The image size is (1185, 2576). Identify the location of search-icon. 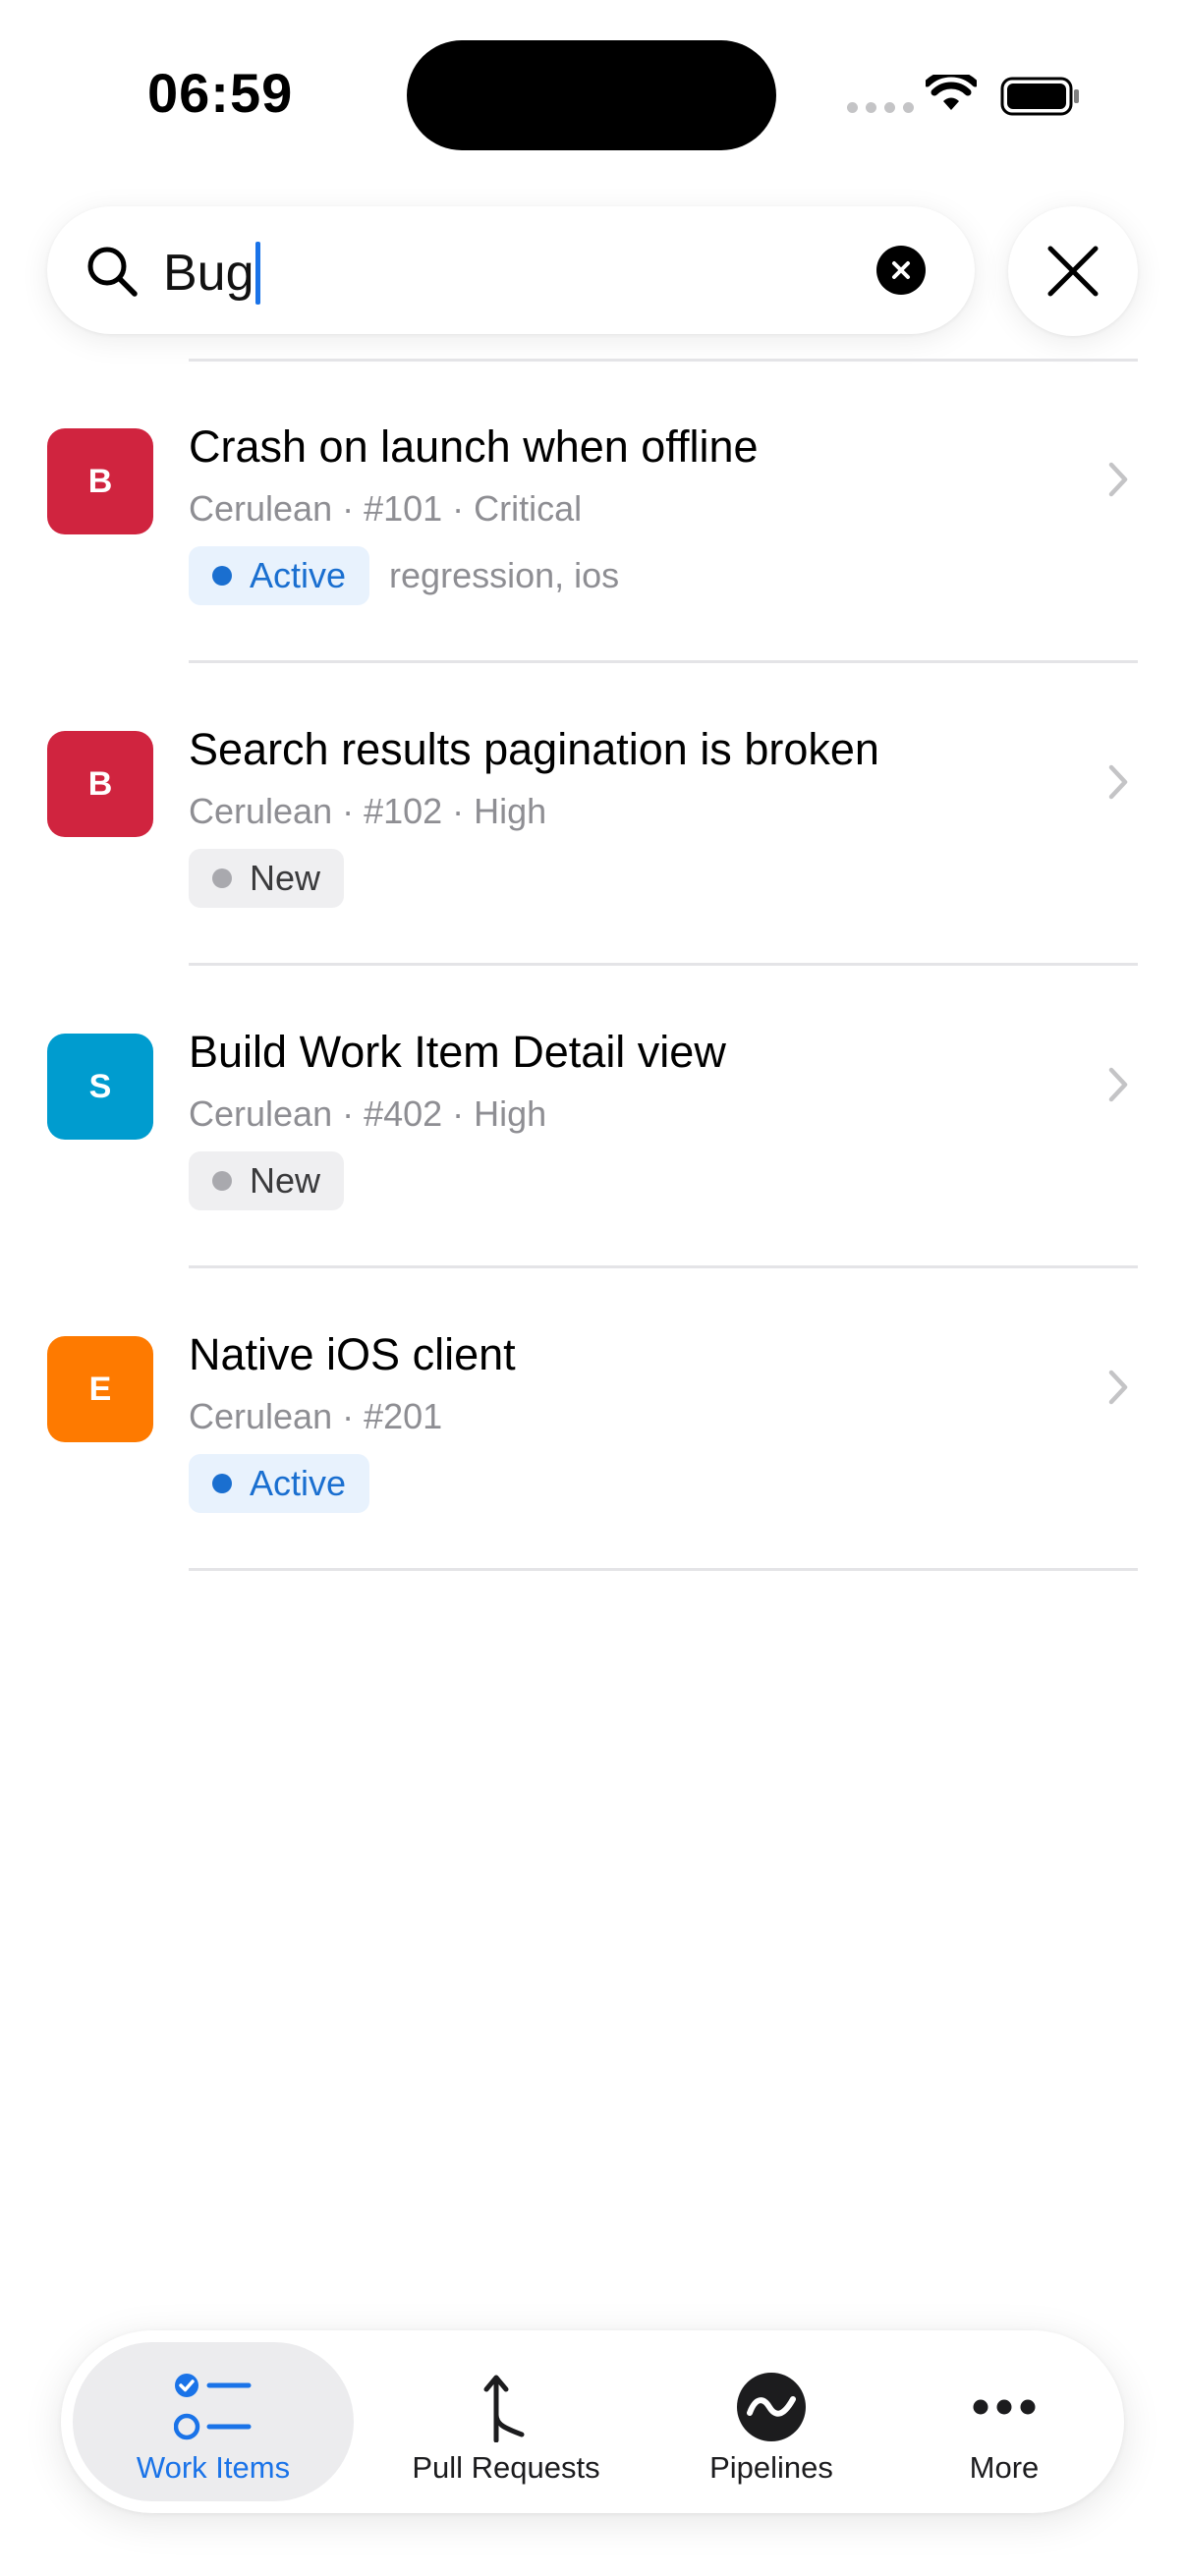
(113, 274).